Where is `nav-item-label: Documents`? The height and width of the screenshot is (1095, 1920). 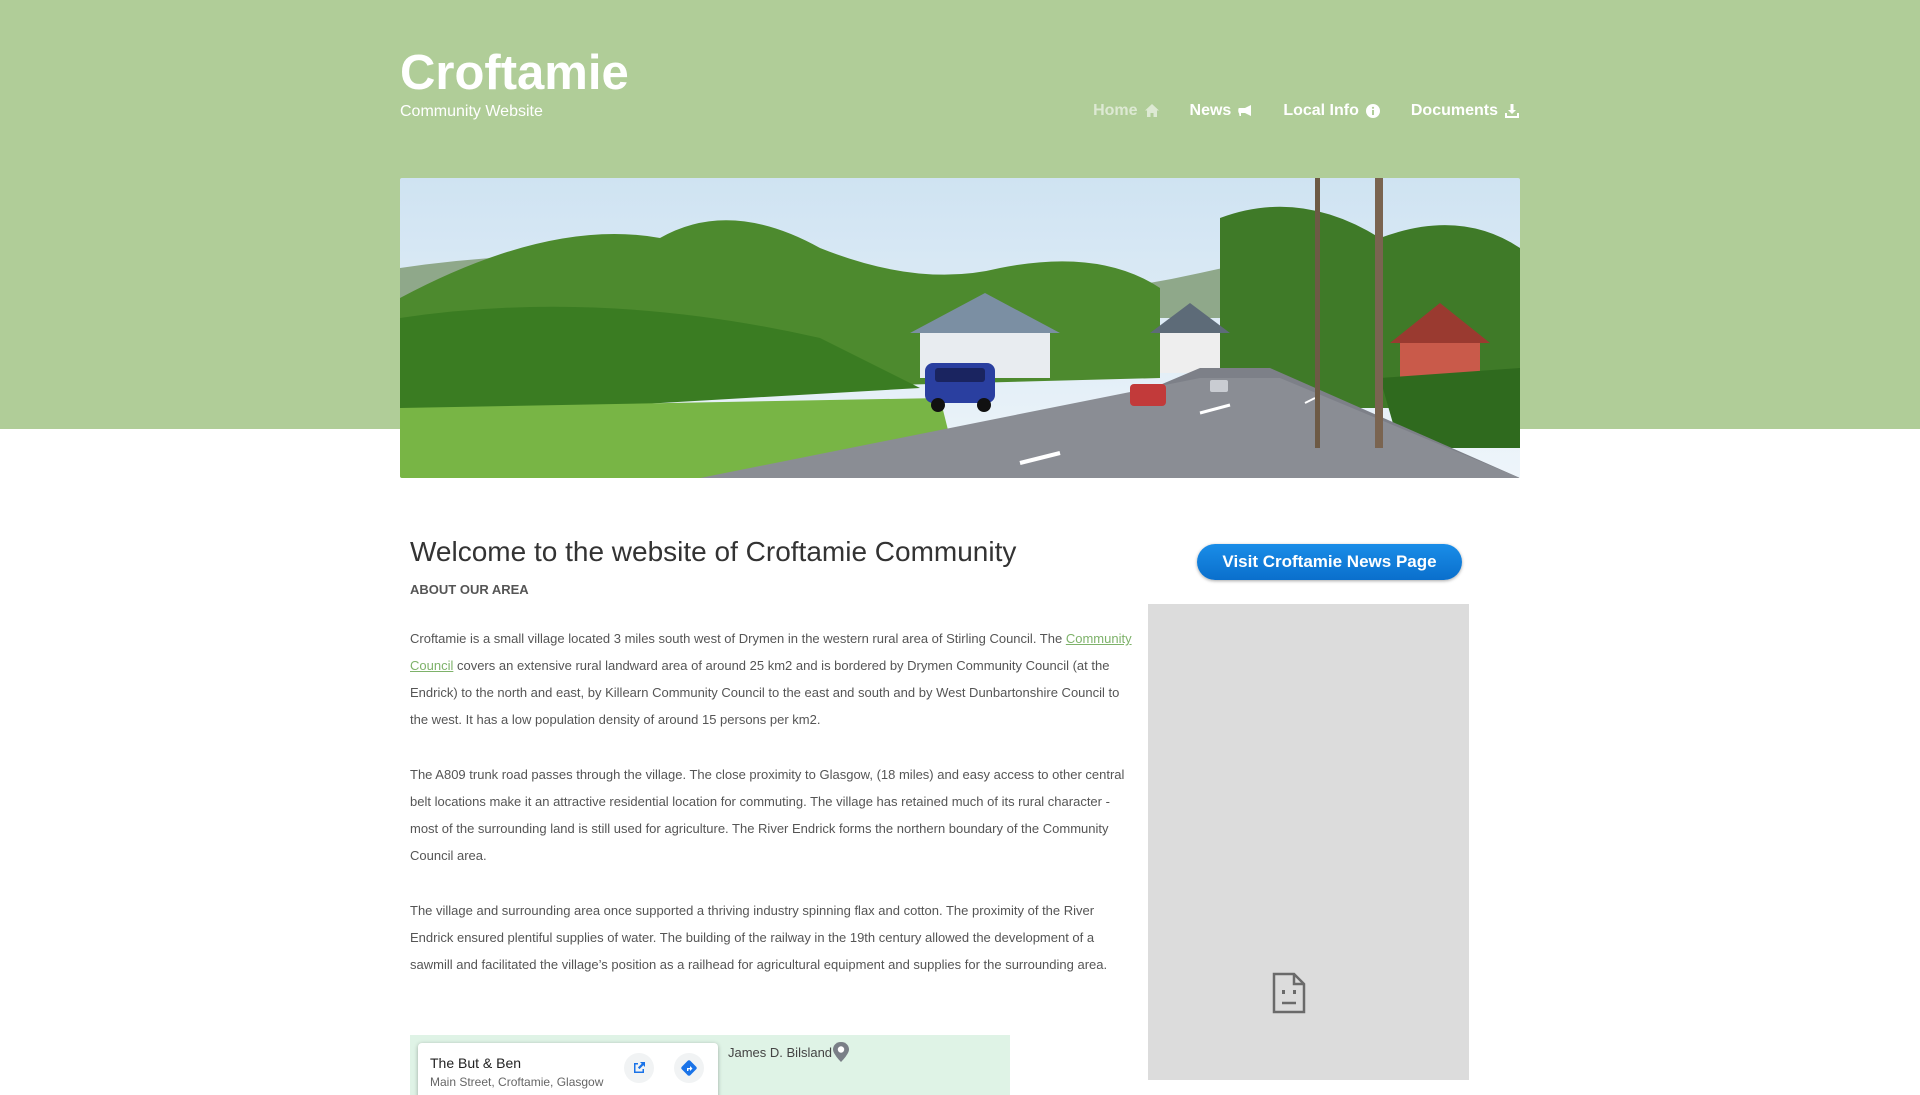
nav-item-label: Documents is located at coordinates (1454, 110).